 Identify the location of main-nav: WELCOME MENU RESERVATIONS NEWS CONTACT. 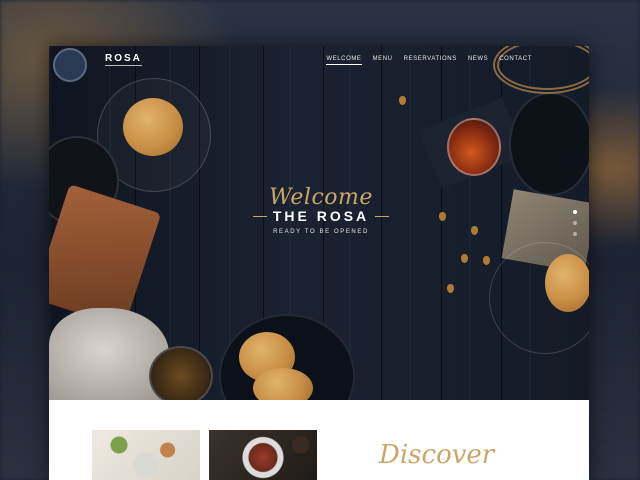
(429, 60).